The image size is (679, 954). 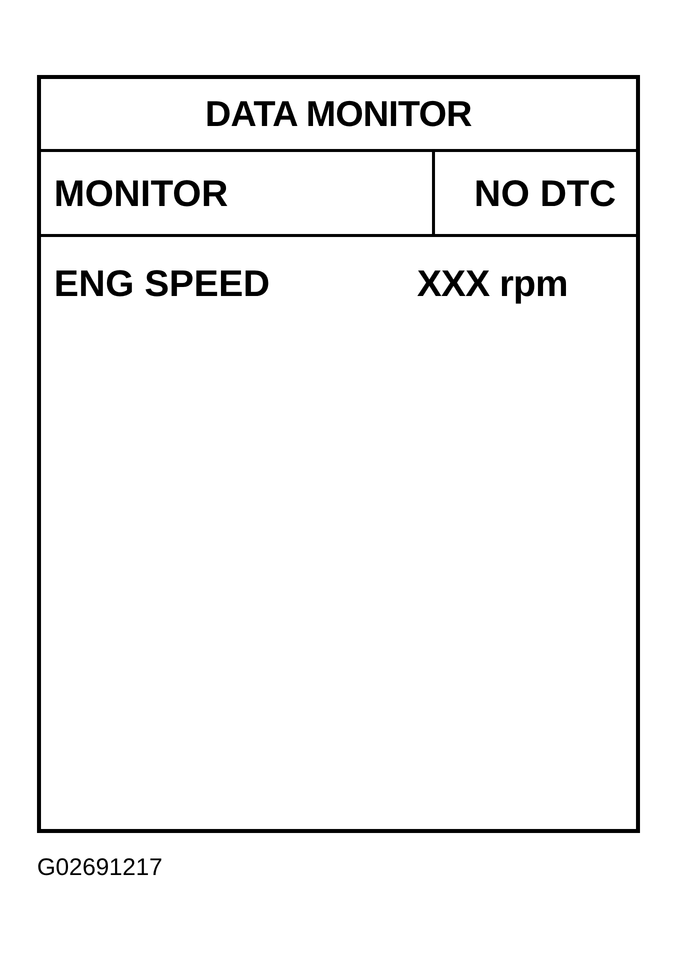 What do you see at coordinates (492, 284) in the screenshot?
I see `parameter-value: XXX rpm` at bounding box center [492, 284].